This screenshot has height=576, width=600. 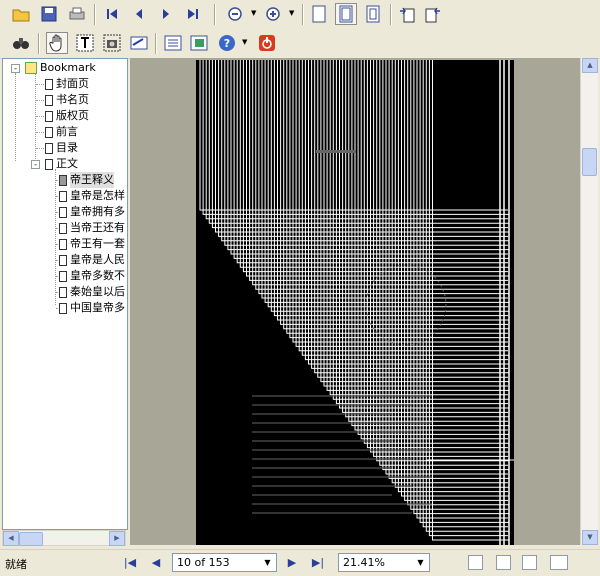 I want to click on page-number-field: 10 of 153 ▼, so click(x=224, y=562).